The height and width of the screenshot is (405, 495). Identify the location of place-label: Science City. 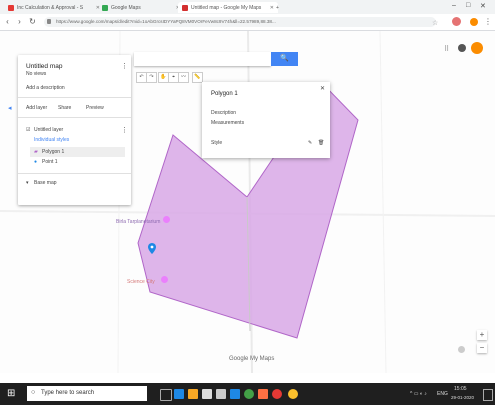
(141, 282).